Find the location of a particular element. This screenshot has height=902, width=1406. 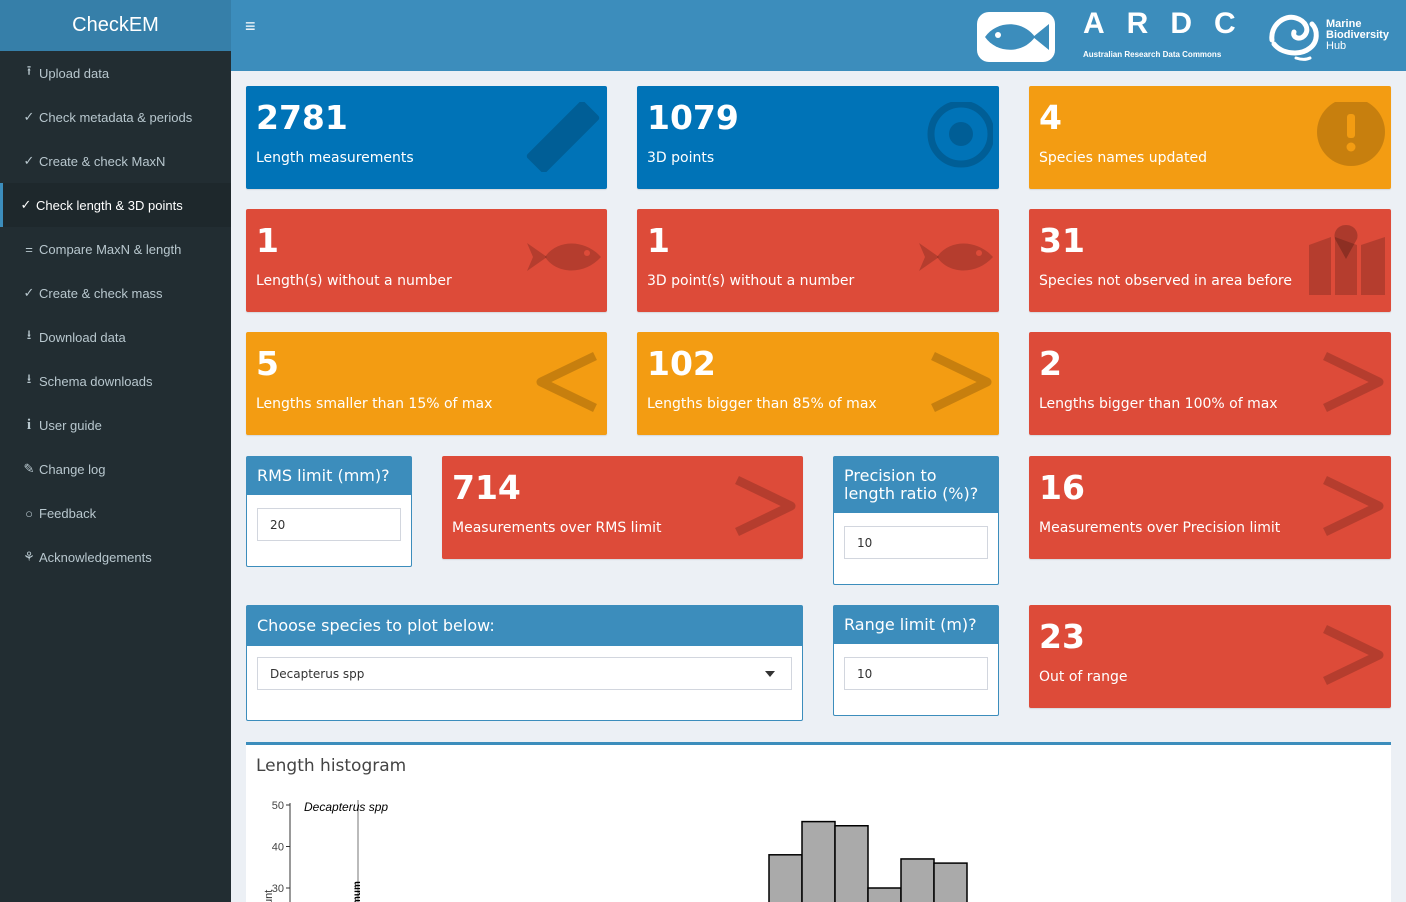

sidebar-item-download-data: ⭳ Download data is located at coordinates (115, 337).